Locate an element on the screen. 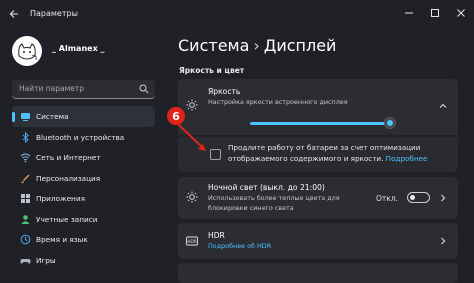  hdr-icon: HDR is located at coordinates (192, 241).